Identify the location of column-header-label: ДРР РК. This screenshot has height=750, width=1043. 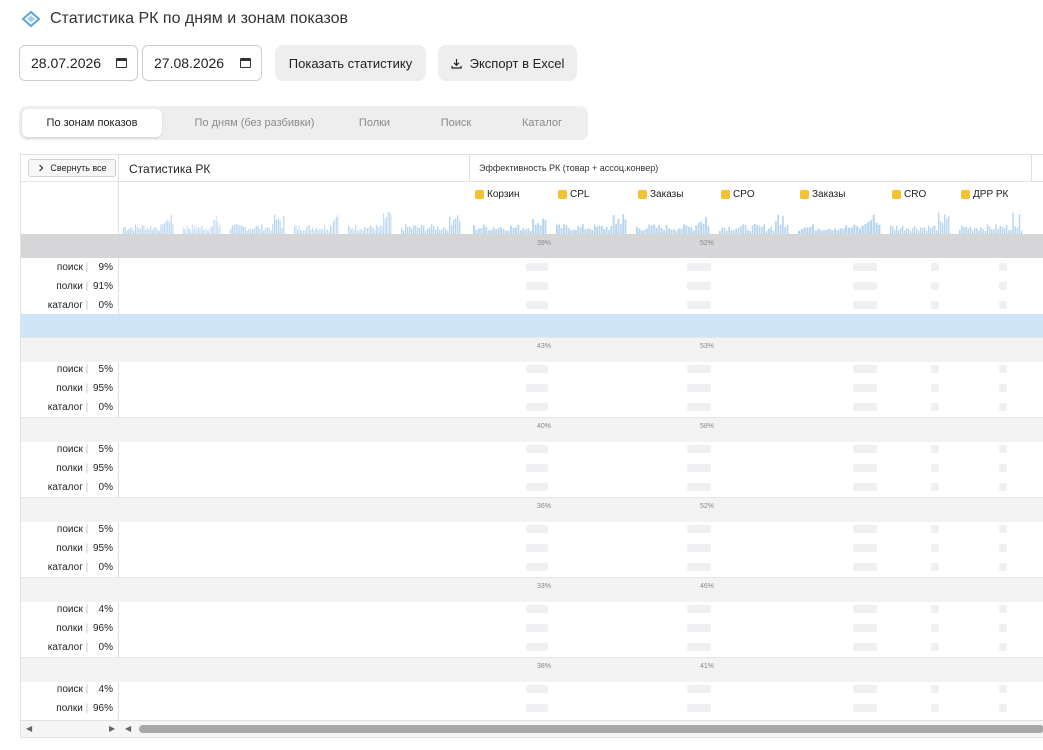
(991, 194).